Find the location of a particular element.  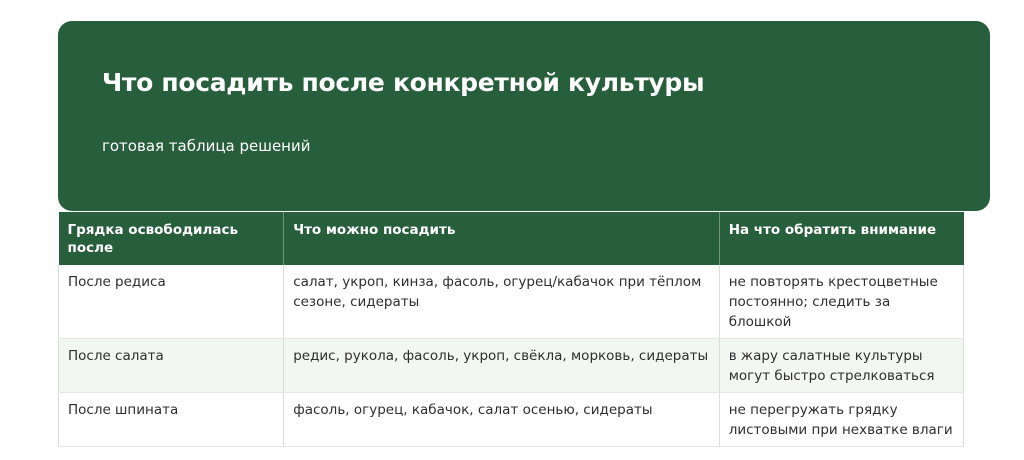

page-title: Что посадить после конкретной культуры is located at coordinates (403, 82).